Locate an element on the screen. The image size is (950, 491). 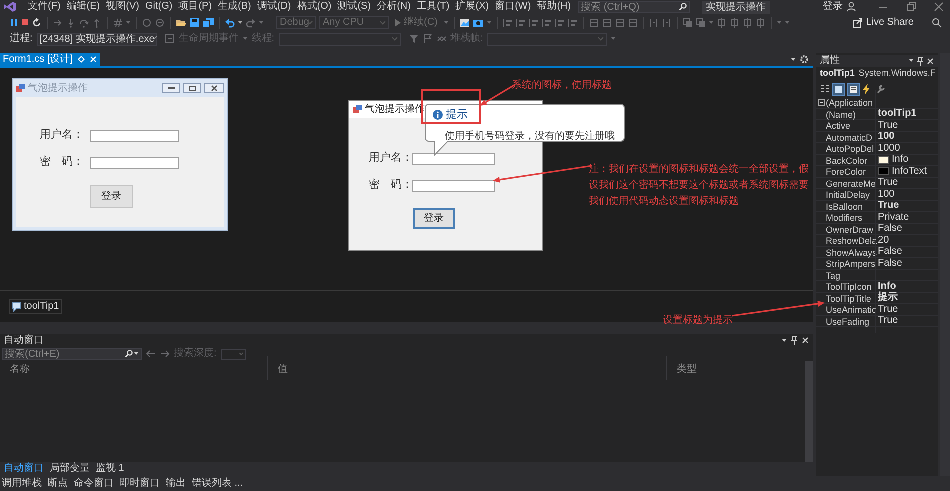
maximize-icon is located at coordinates (911, 7).